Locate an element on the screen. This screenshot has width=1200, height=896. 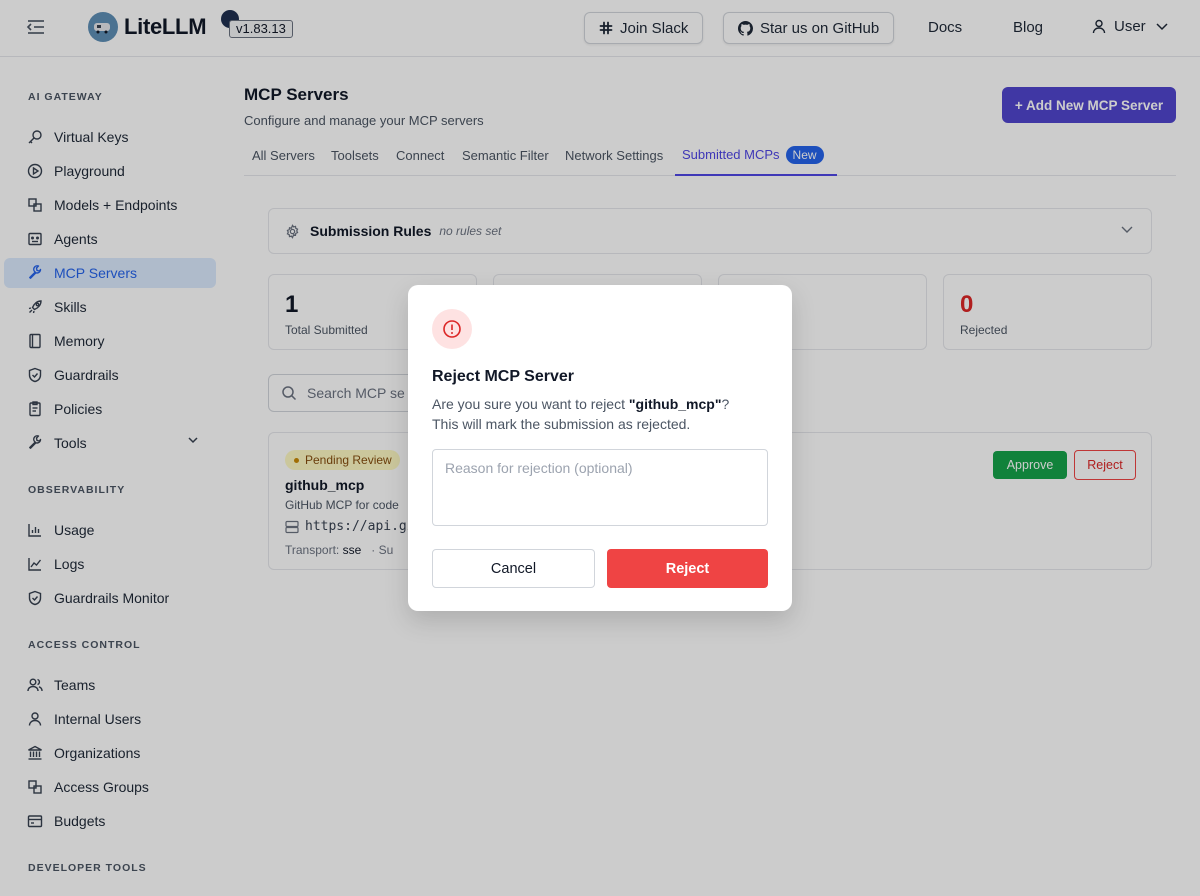
cancel-button: Cancel is located at coordinates (513, 568).